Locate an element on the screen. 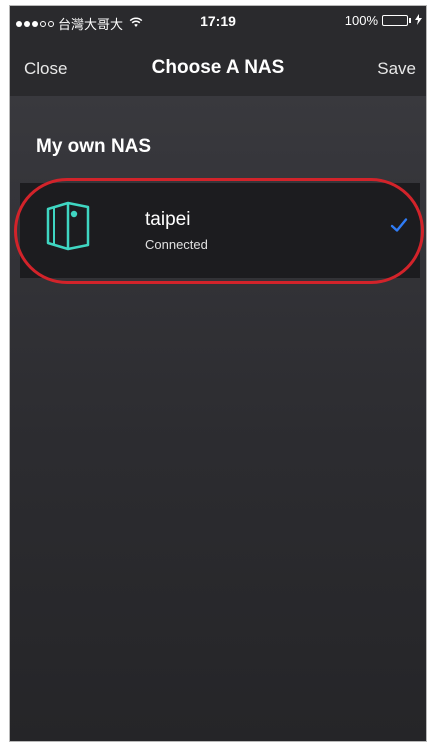  nas-device-icon is located at coordinates (69, 226).